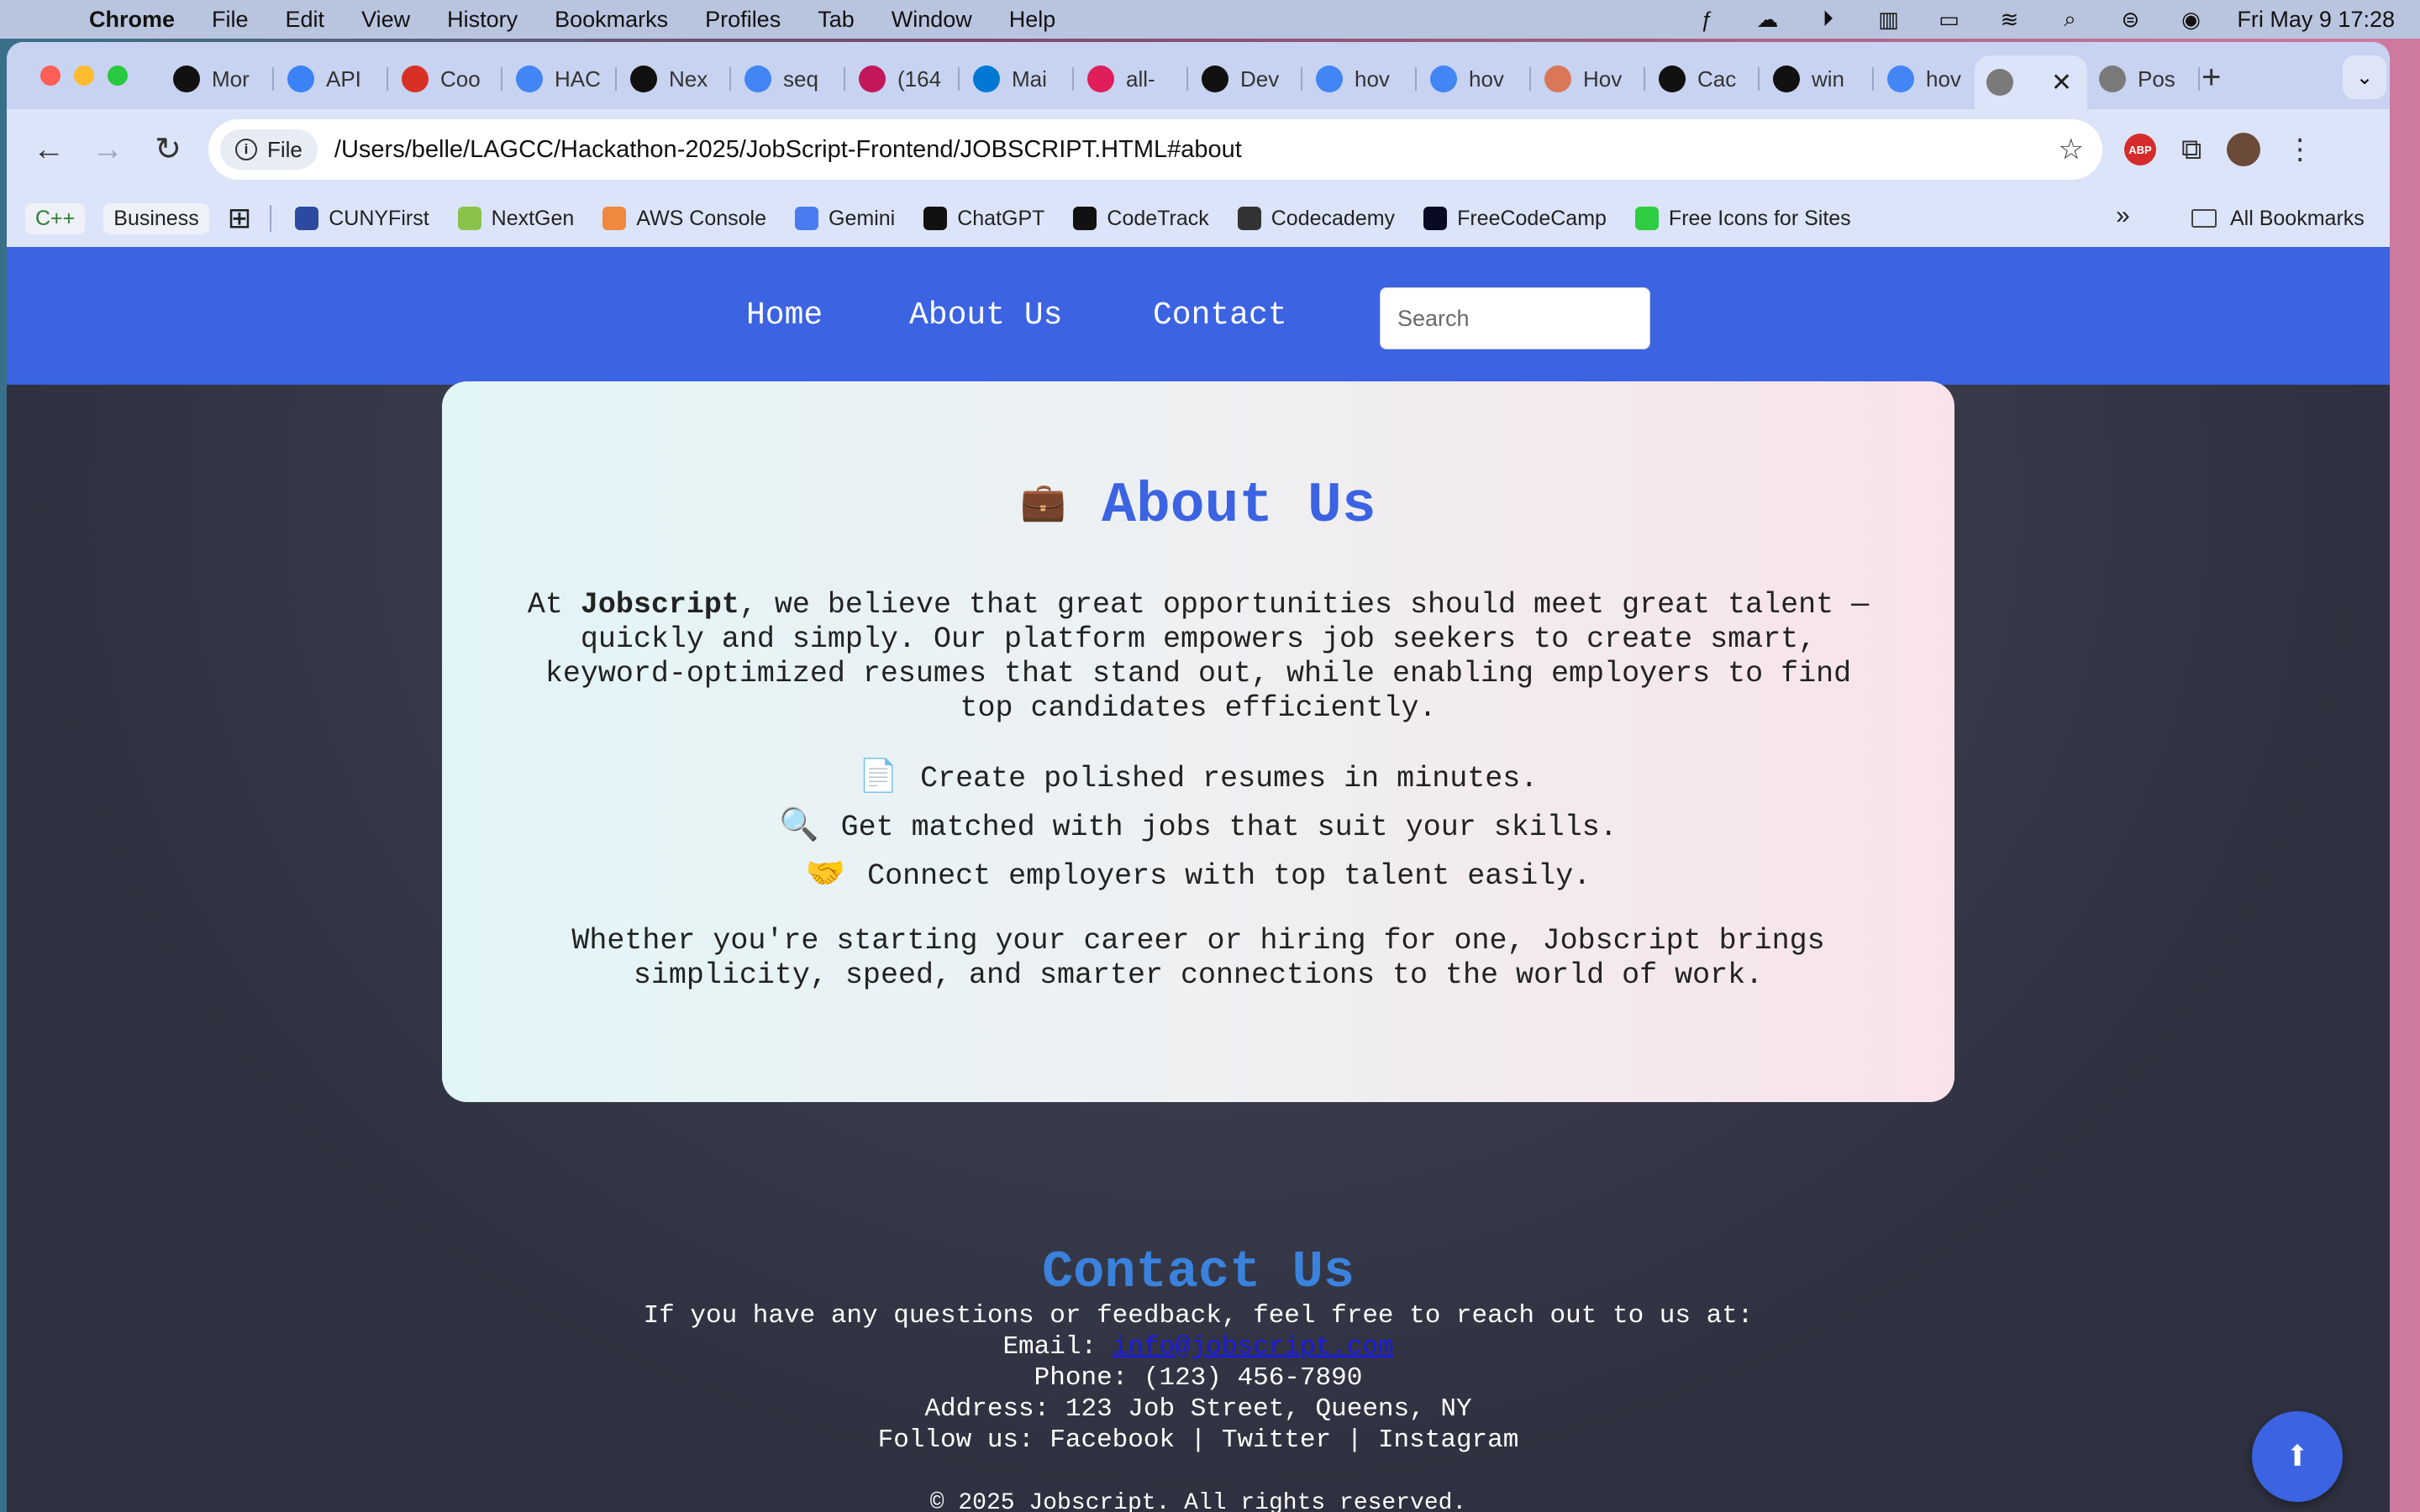 The image size is (2420, 1512). I want to click on bookmark-item: Free Icons for Sites, so click(1742, 219).